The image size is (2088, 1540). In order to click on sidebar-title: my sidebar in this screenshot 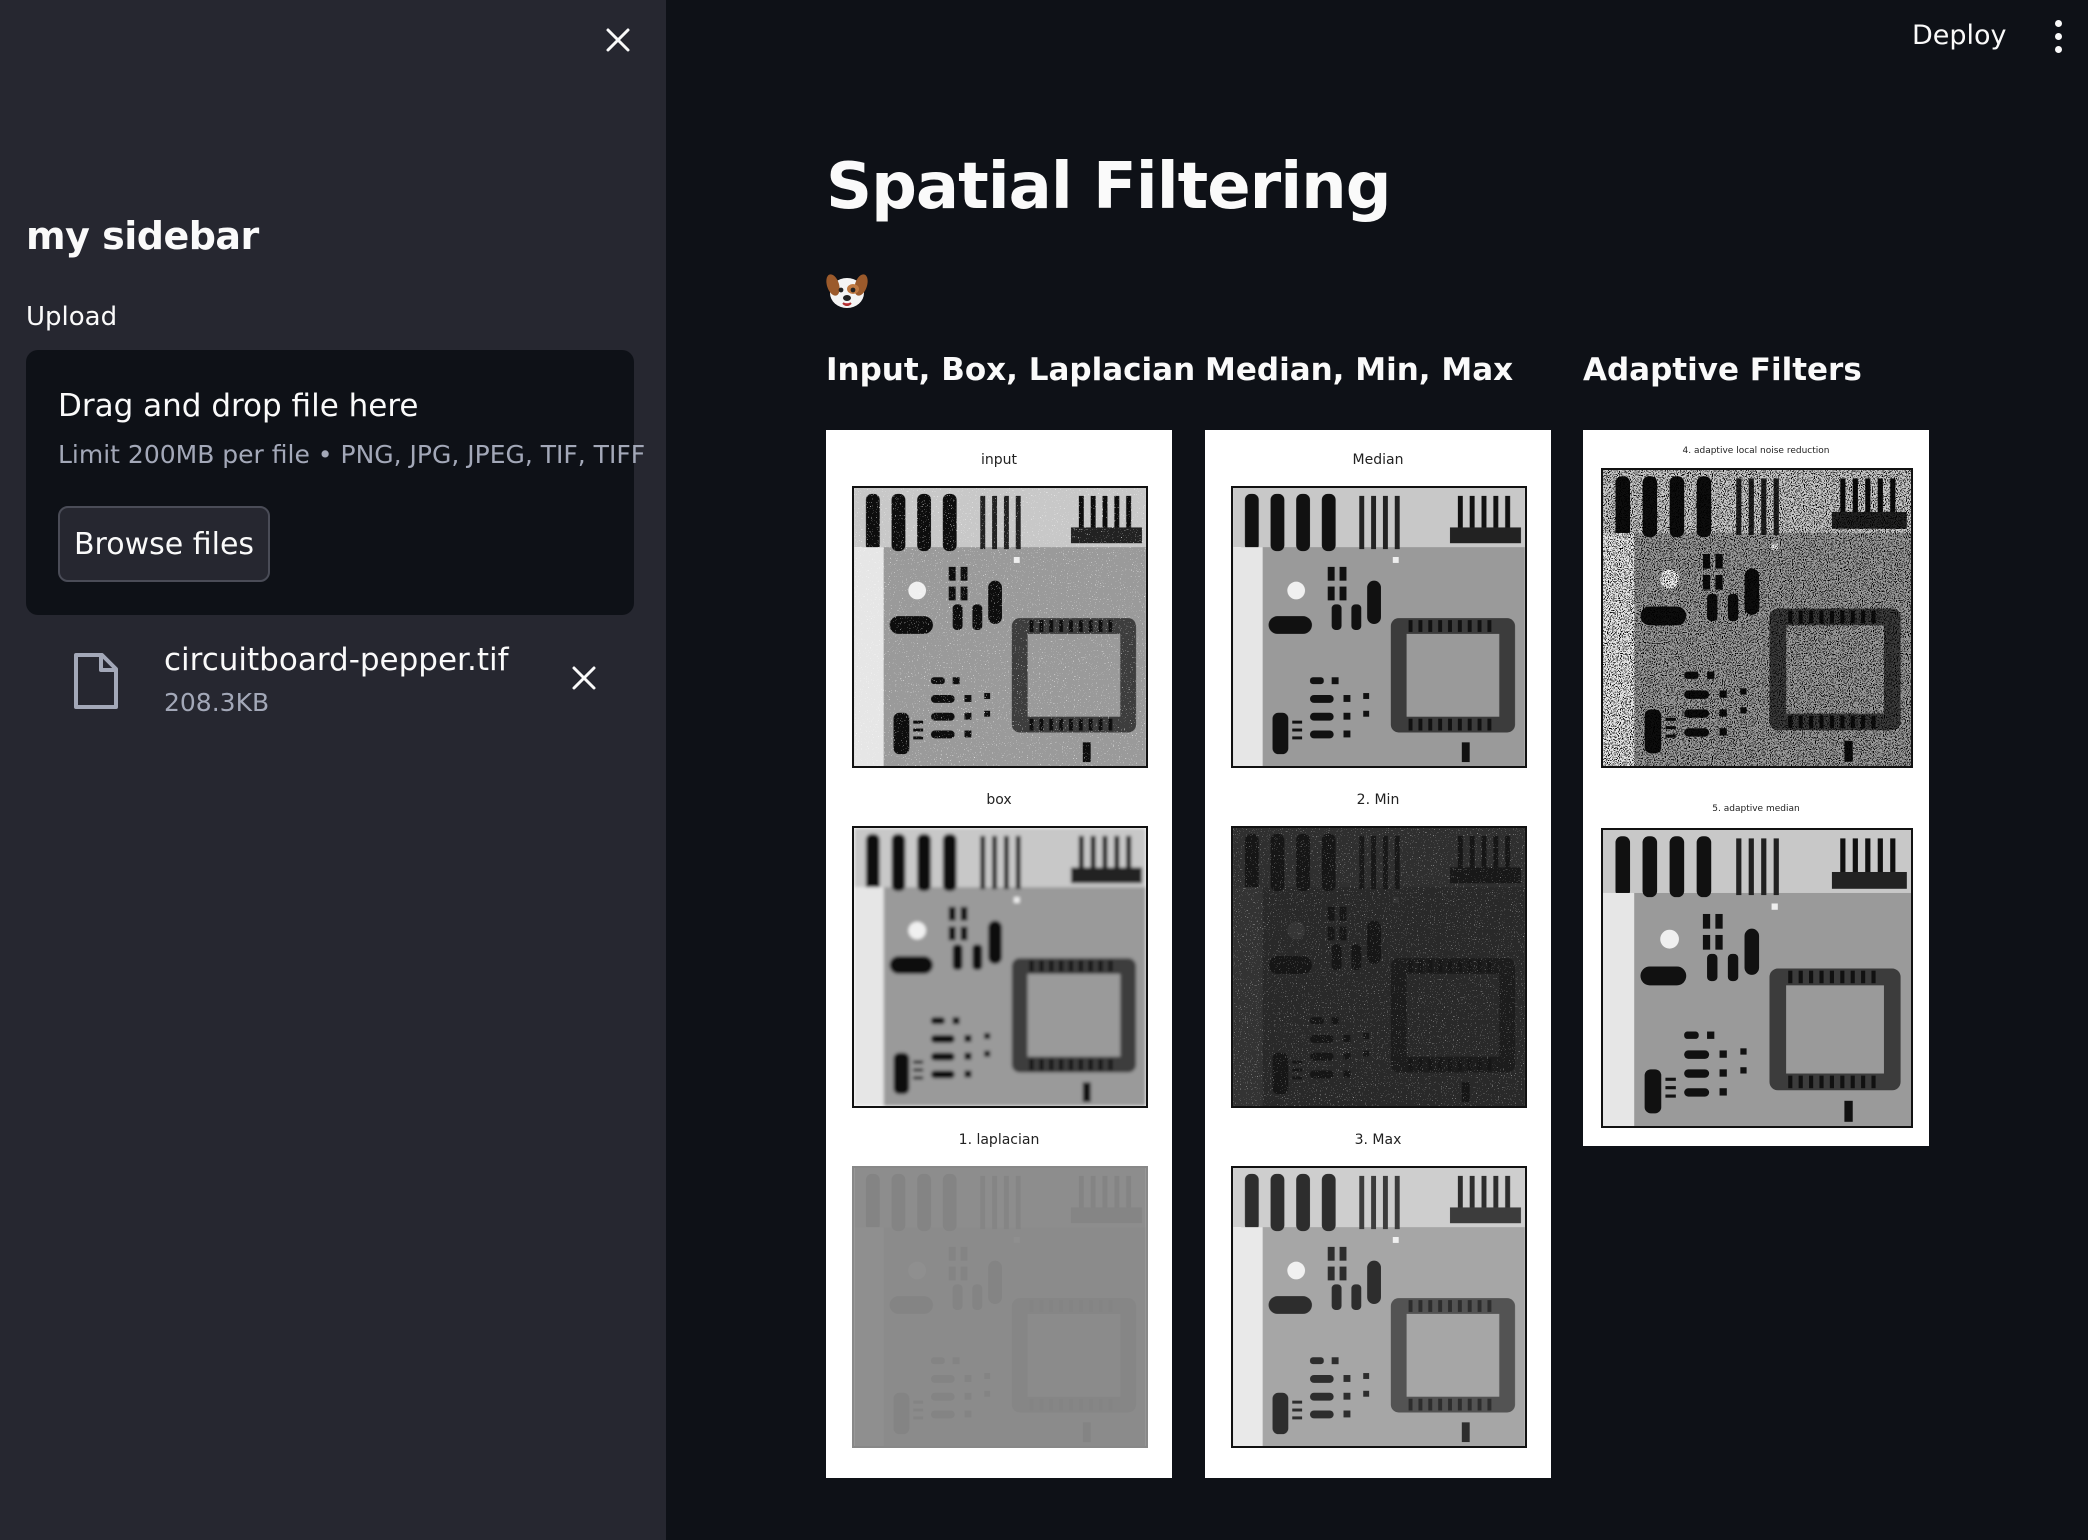, I will do `click(142, 236)`.